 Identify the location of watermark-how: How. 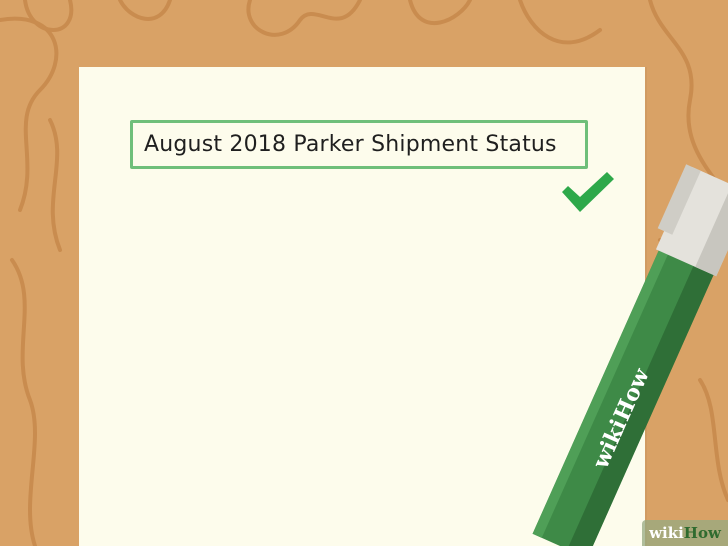
(702, 533).